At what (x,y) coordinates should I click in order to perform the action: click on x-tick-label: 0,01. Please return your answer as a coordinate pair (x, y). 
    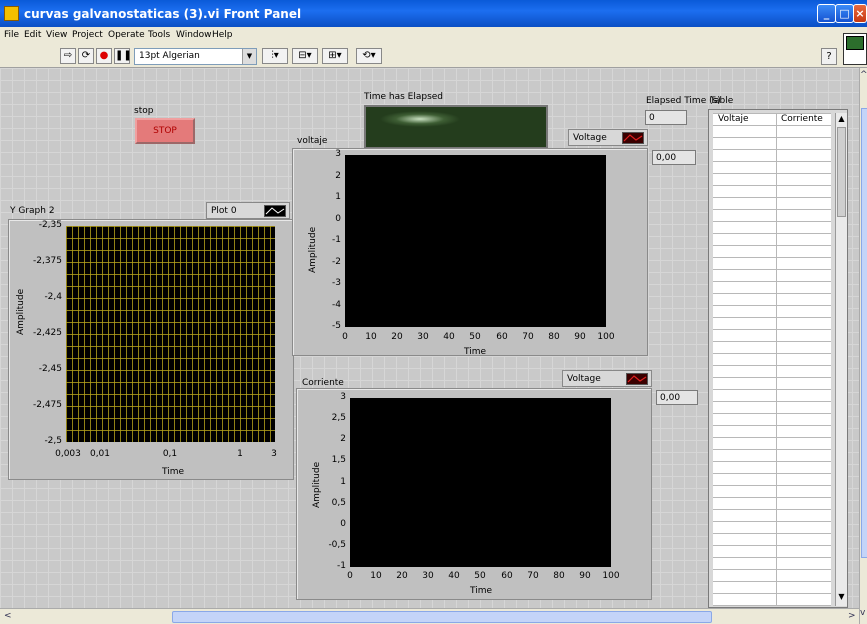
    Looking at the image, I should click on (100, 454).